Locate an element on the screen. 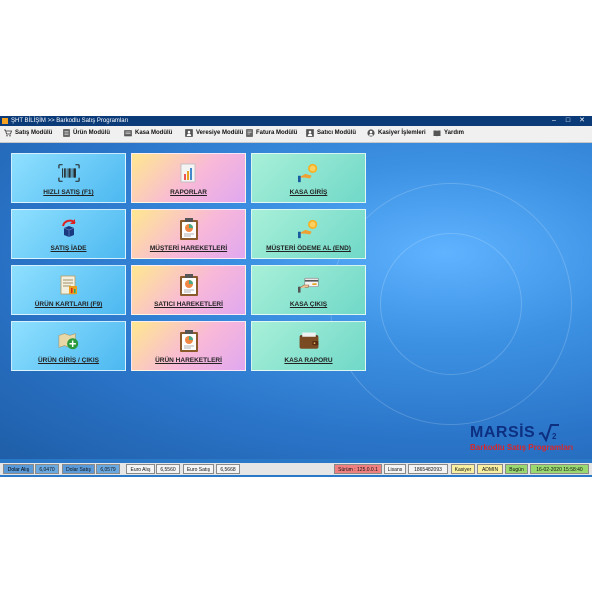 The image size is (592, 592). tile-label: ÜRÜN KARTLARI (F9) is located at coordinates (68, 304).